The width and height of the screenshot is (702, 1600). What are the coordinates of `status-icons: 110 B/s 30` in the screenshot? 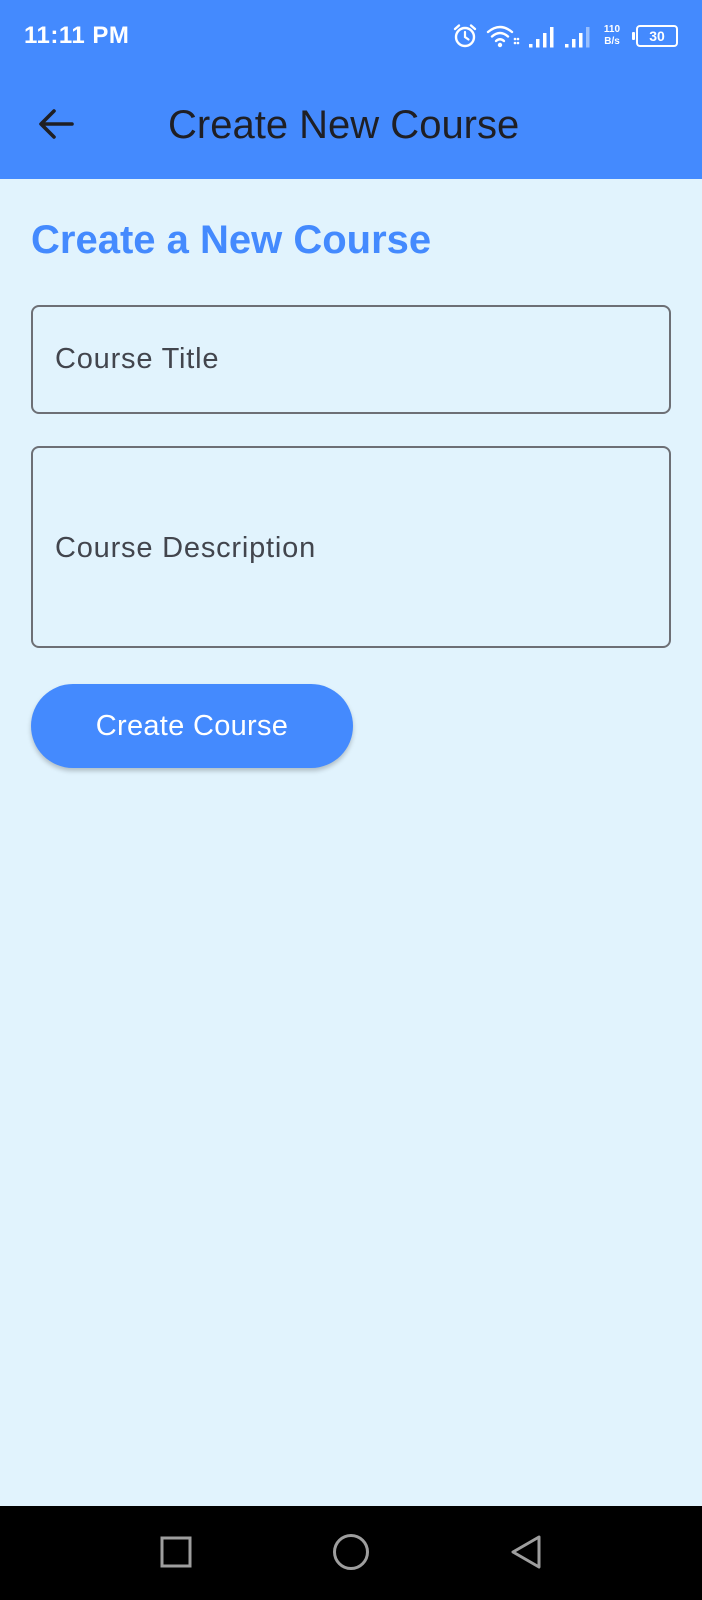 It's located at (565, 36).